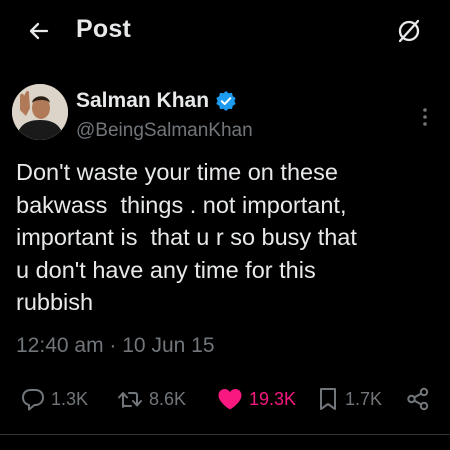  I want to click on reply-button: 1.3K, so click(54, 399).